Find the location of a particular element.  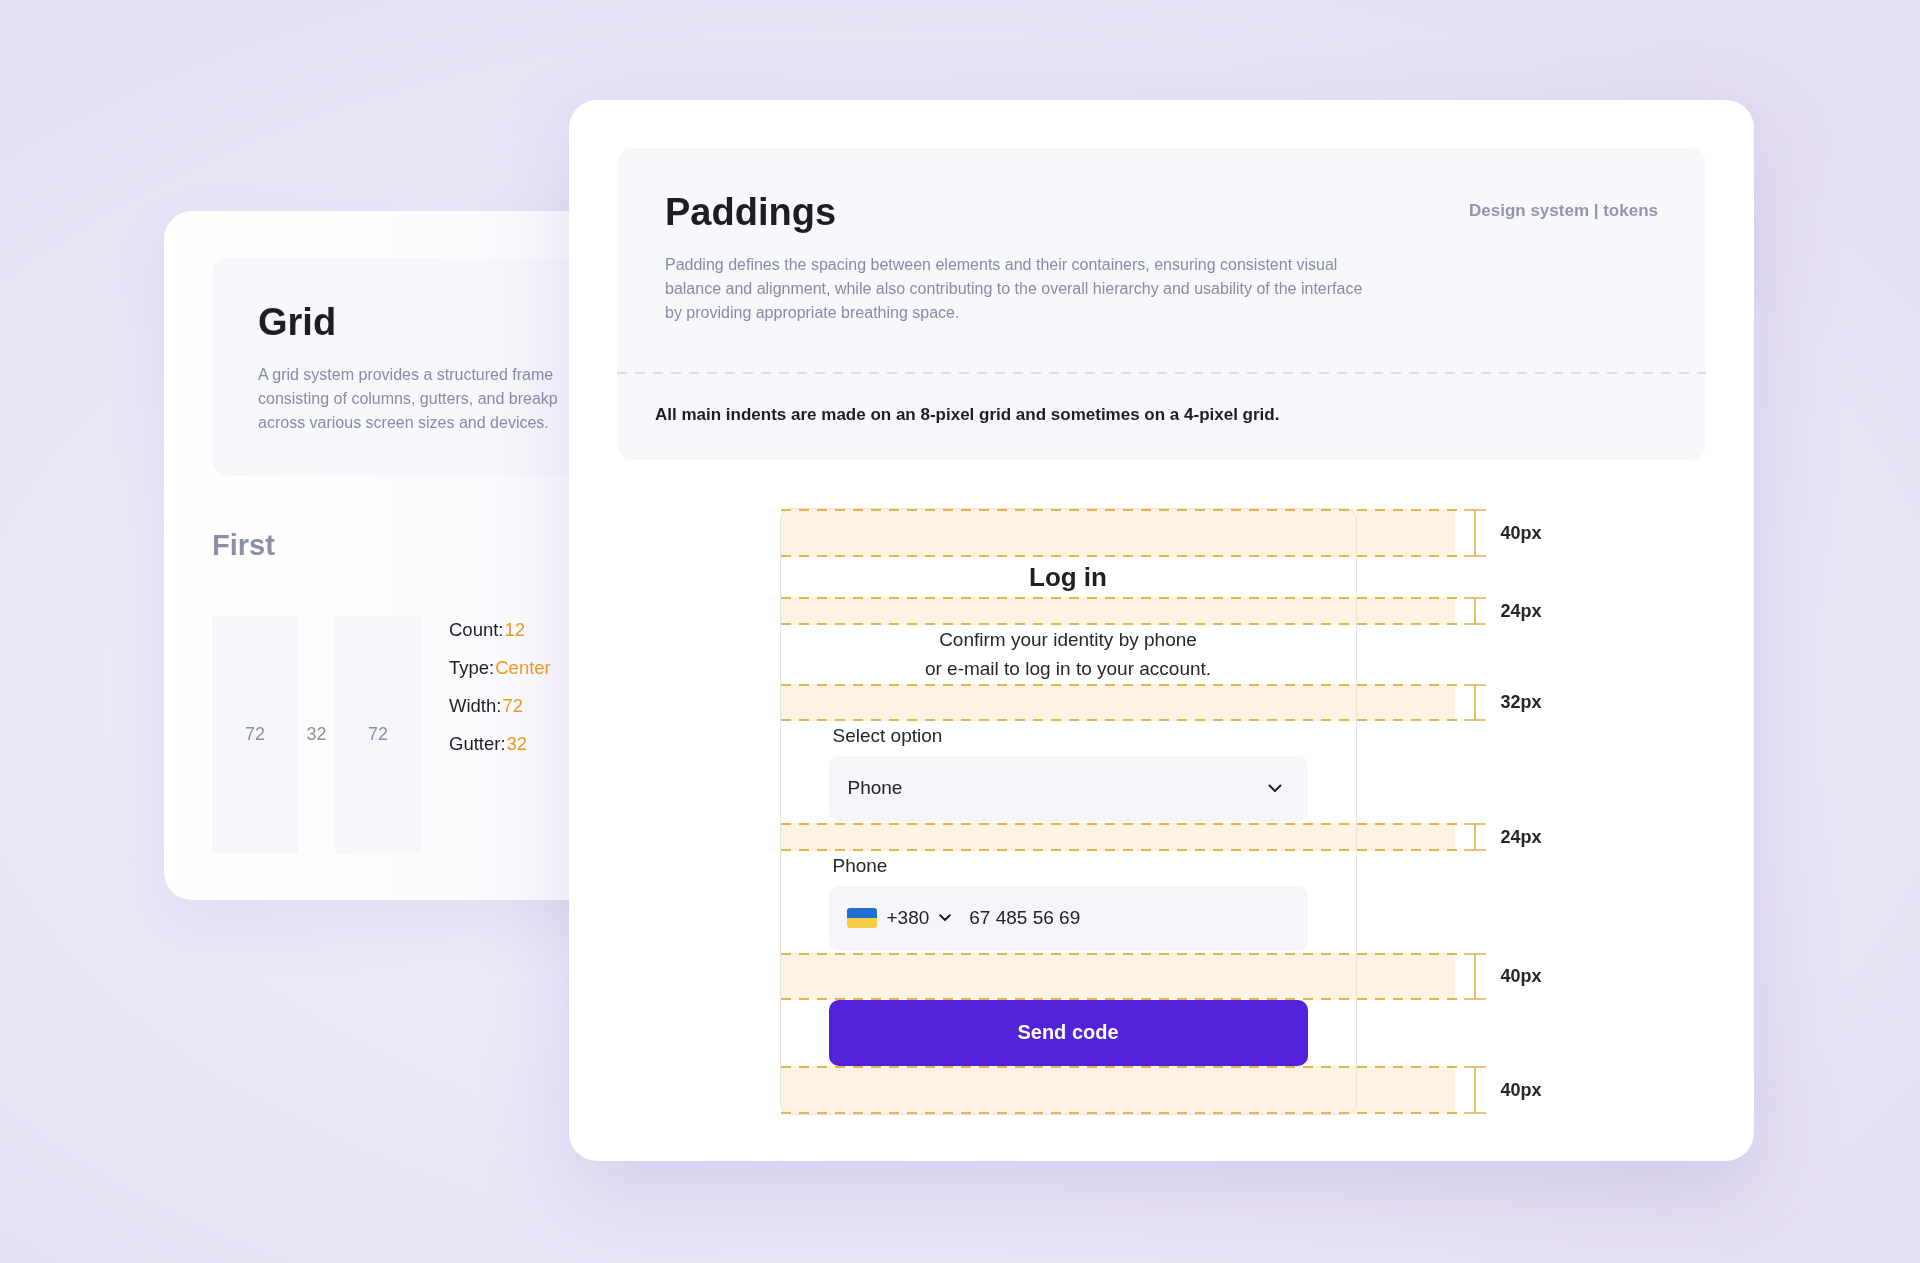

select-field: Phone is located at coordinates (1068, 788).